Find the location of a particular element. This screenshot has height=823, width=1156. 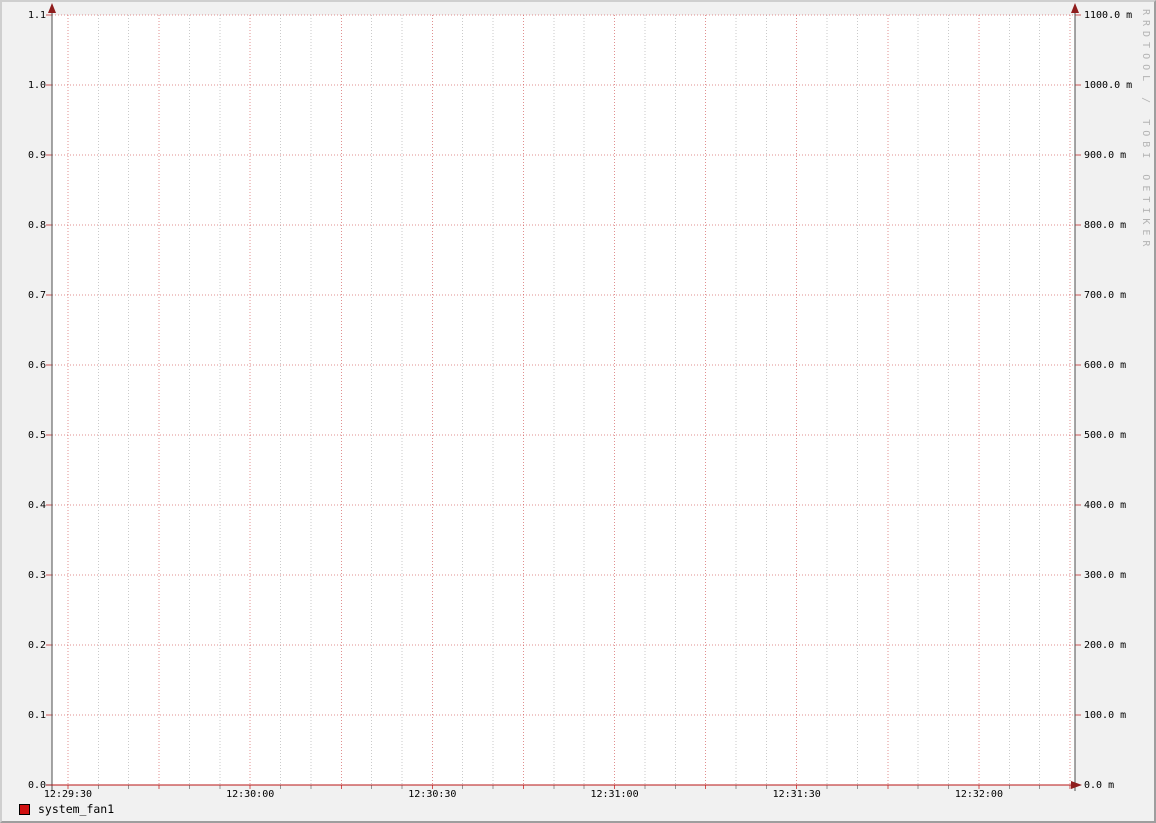

y-axis-arrow-right is located at coordinates (1075, 8).